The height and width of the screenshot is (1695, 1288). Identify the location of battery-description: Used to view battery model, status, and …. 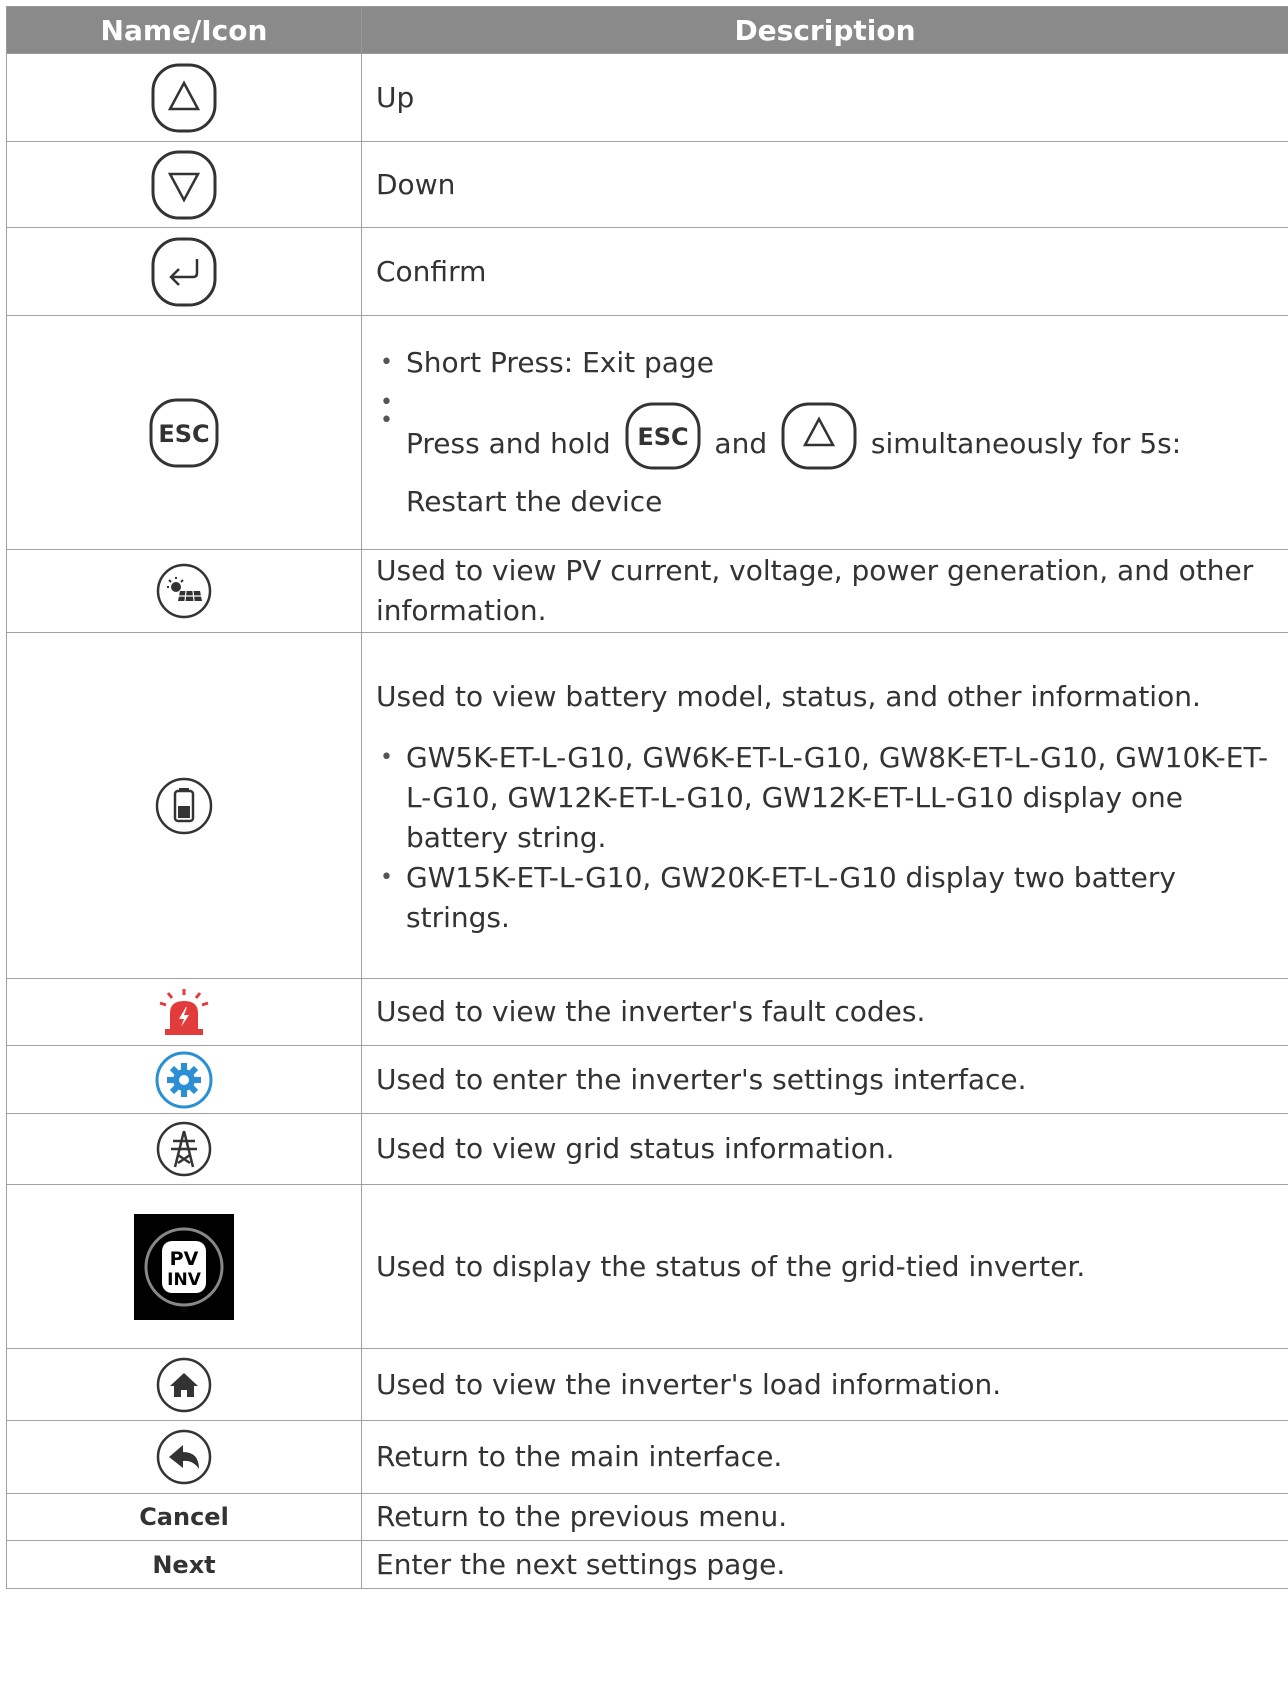
(788, 696).